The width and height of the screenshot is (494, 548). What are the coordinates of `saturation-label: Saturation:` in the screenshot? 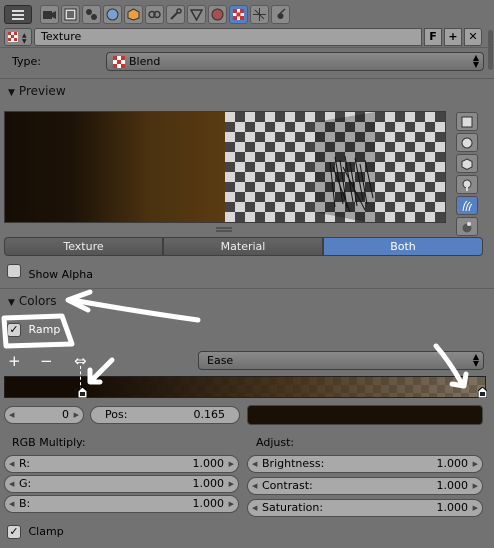 It's located at (293, 507).